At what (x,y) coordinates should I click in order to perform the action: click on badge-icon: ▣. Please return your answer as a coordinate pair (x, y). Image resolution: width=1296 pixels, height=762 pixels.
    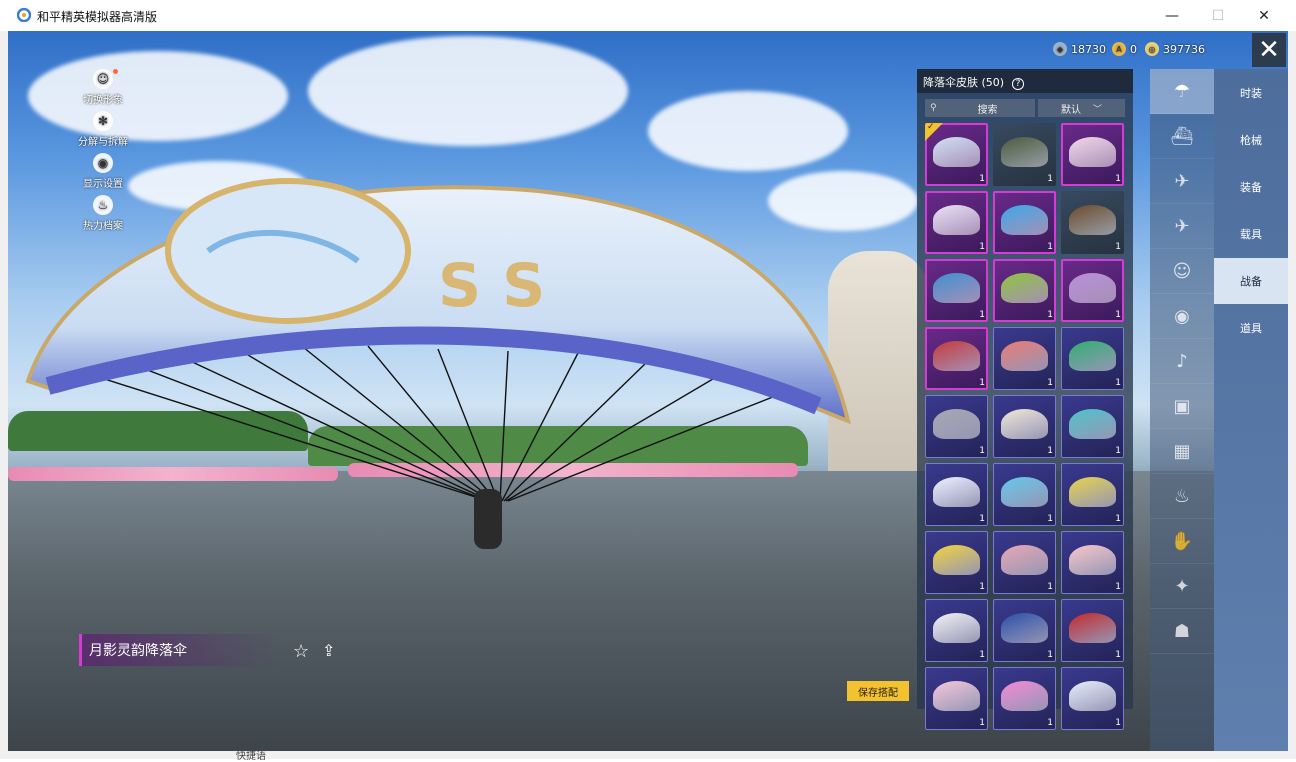
    Looking at the image, I should click on (1182, 406).